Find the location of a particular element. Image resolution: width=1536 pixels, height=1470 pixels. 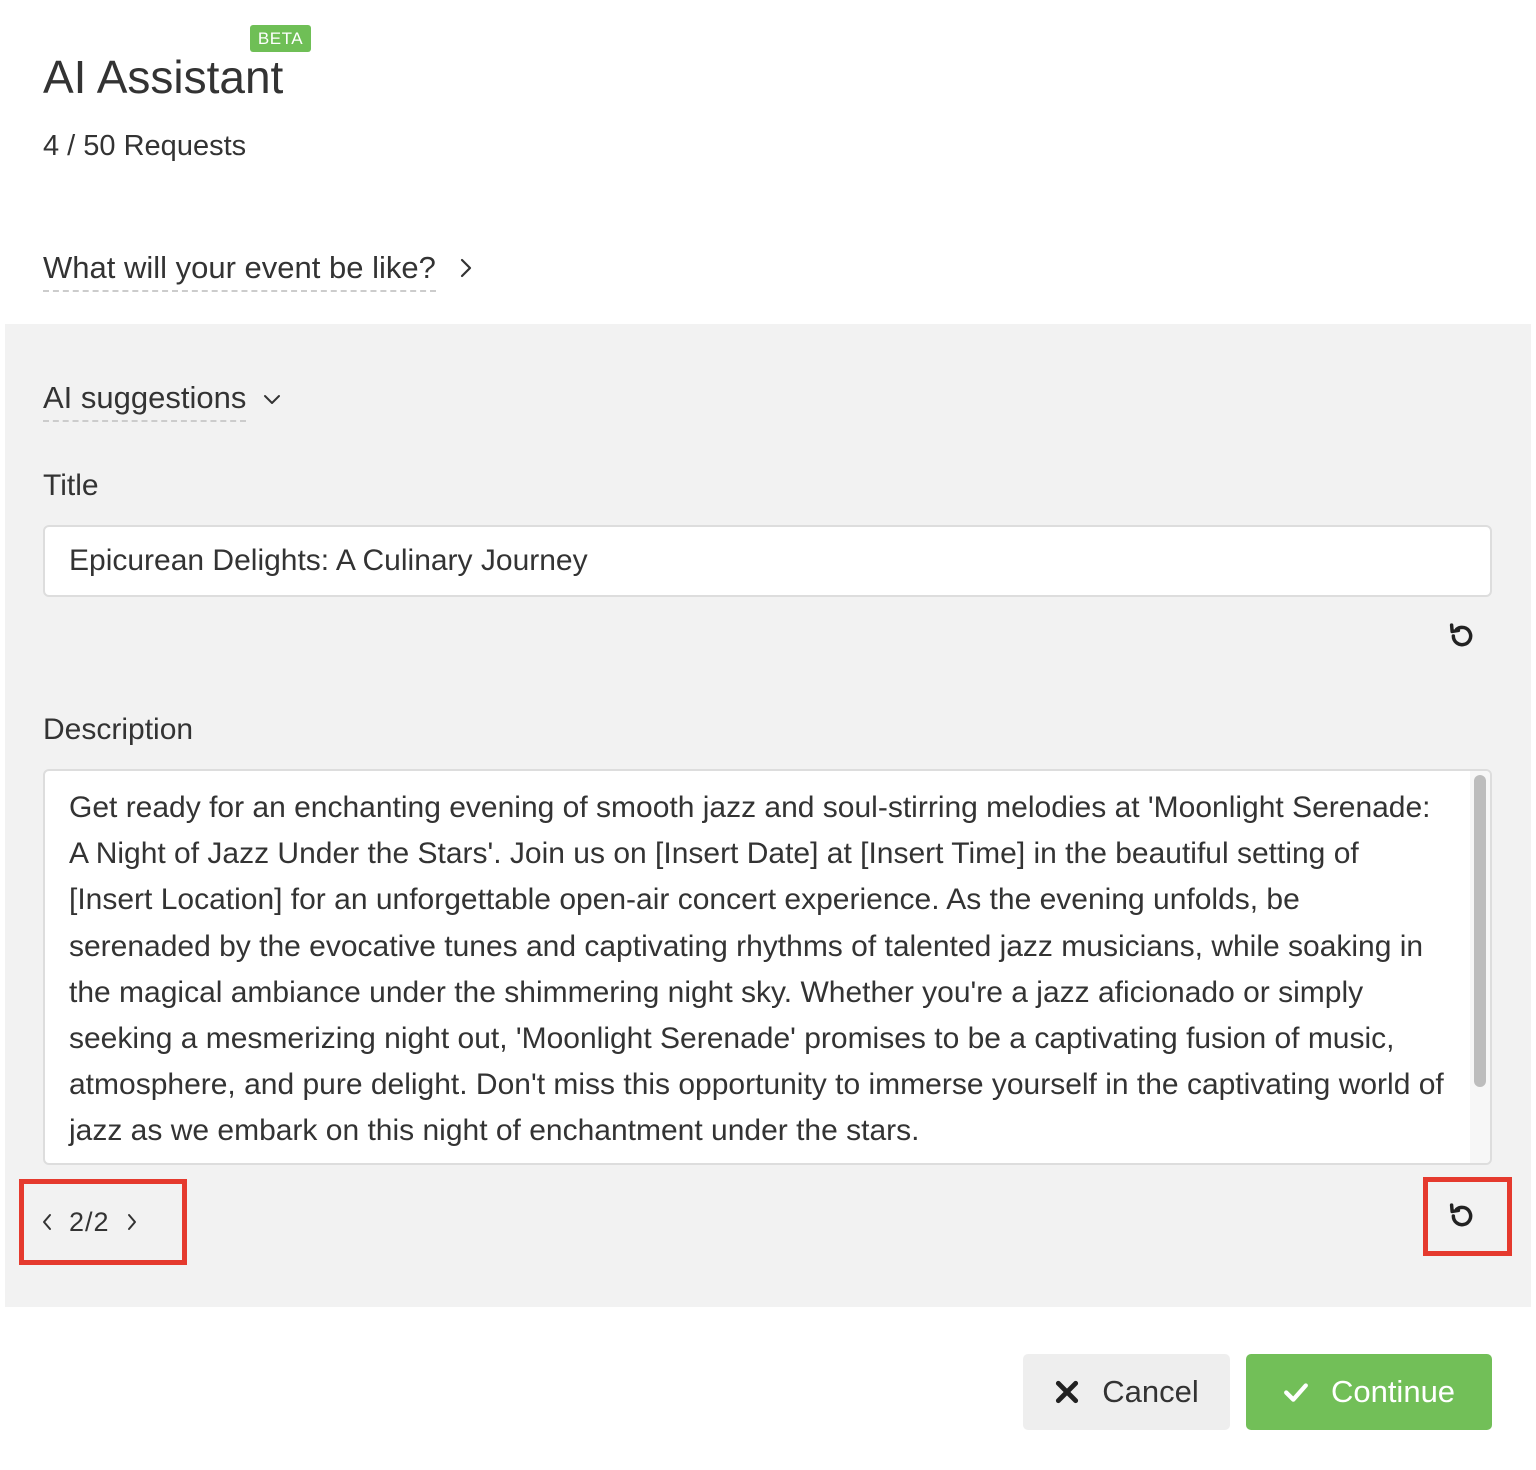

continue-button: Continue is located at coordinates (1369, 1392).